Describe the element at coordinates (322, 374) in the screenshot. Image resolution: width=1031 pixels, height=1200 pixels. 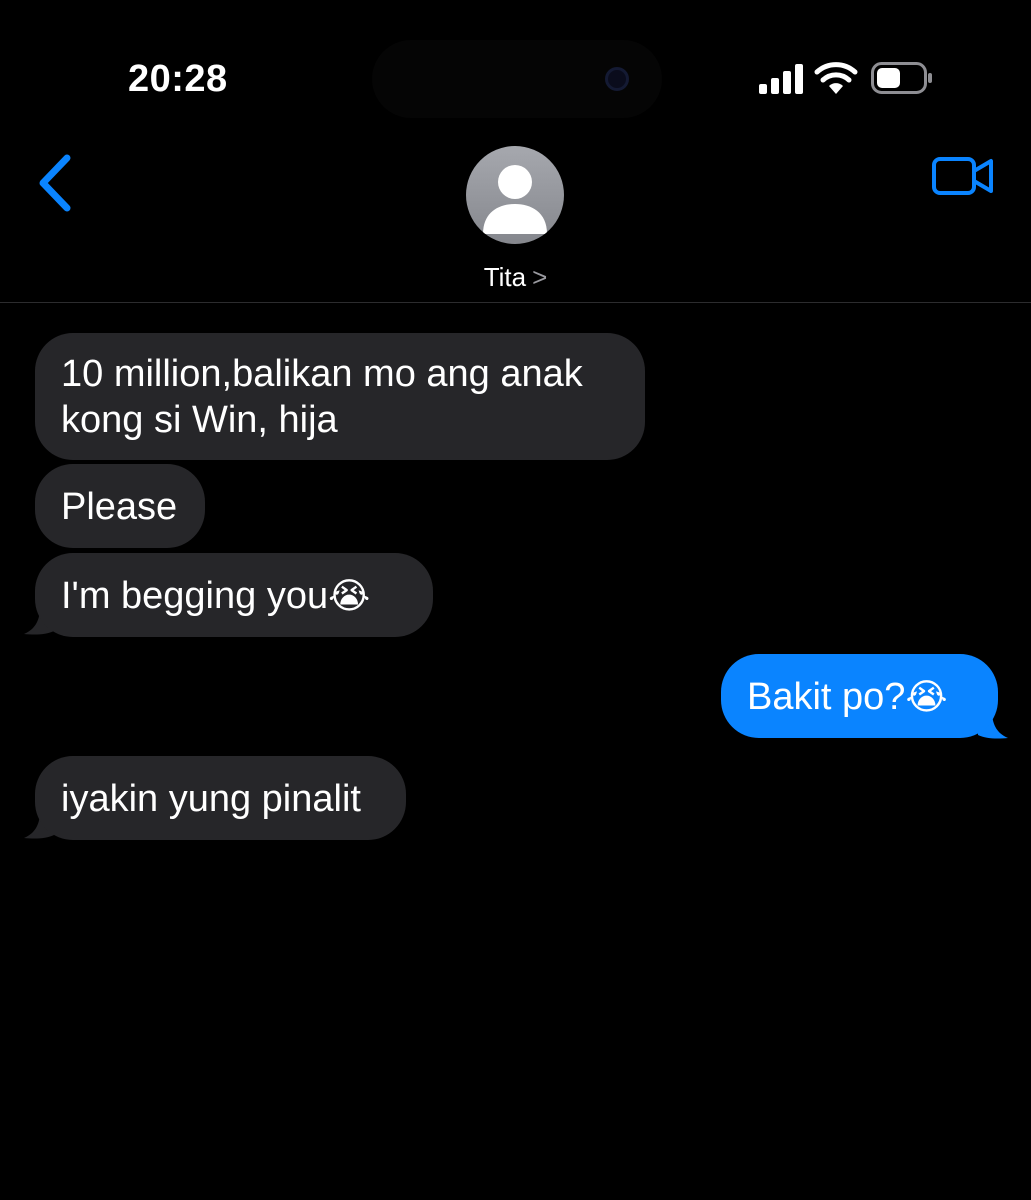
I see `message-text-line: 10 million,balikan mo ang anak` at that location.